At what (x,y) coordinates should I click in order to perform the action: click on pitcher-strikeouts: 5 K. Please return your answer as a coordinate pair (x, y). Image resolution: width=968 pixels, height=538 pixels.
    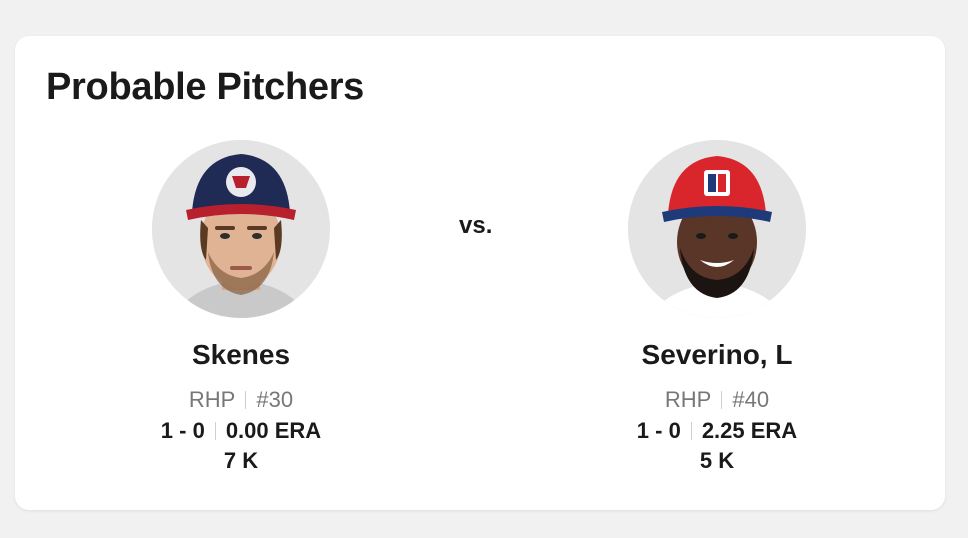
    Looking at the image, I should click on (717, 460).